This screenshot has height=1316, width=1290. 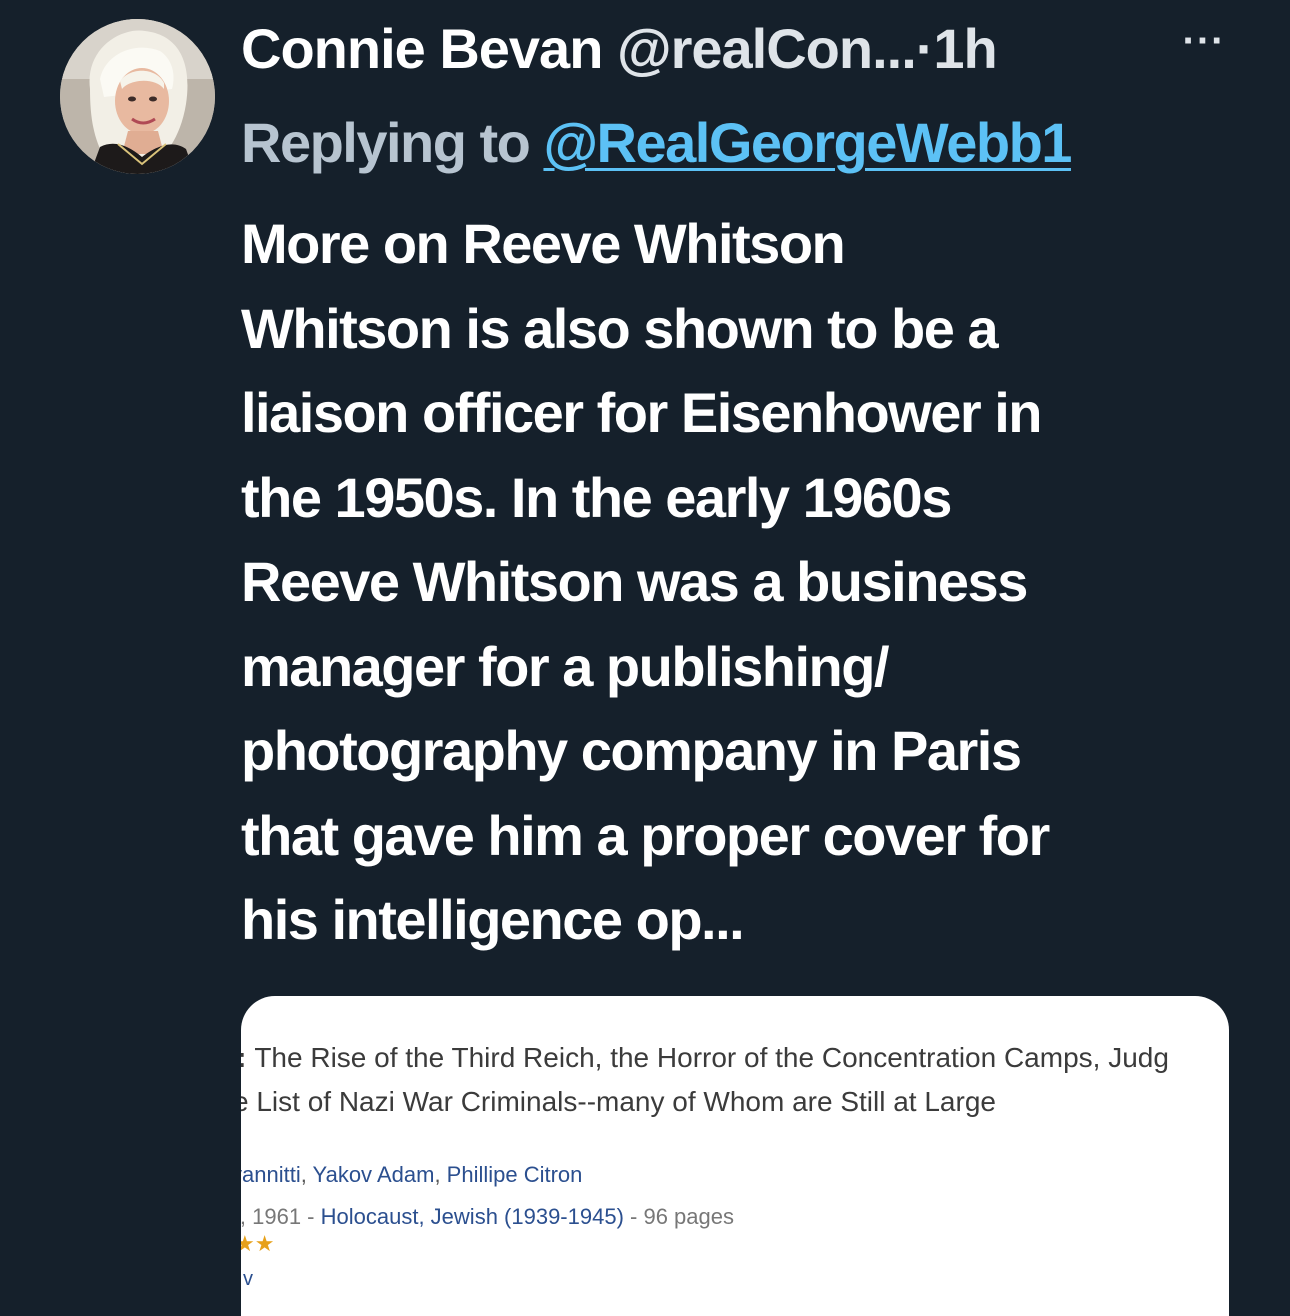 I want to click on title-colon: :, so click(x=243, y=1057).